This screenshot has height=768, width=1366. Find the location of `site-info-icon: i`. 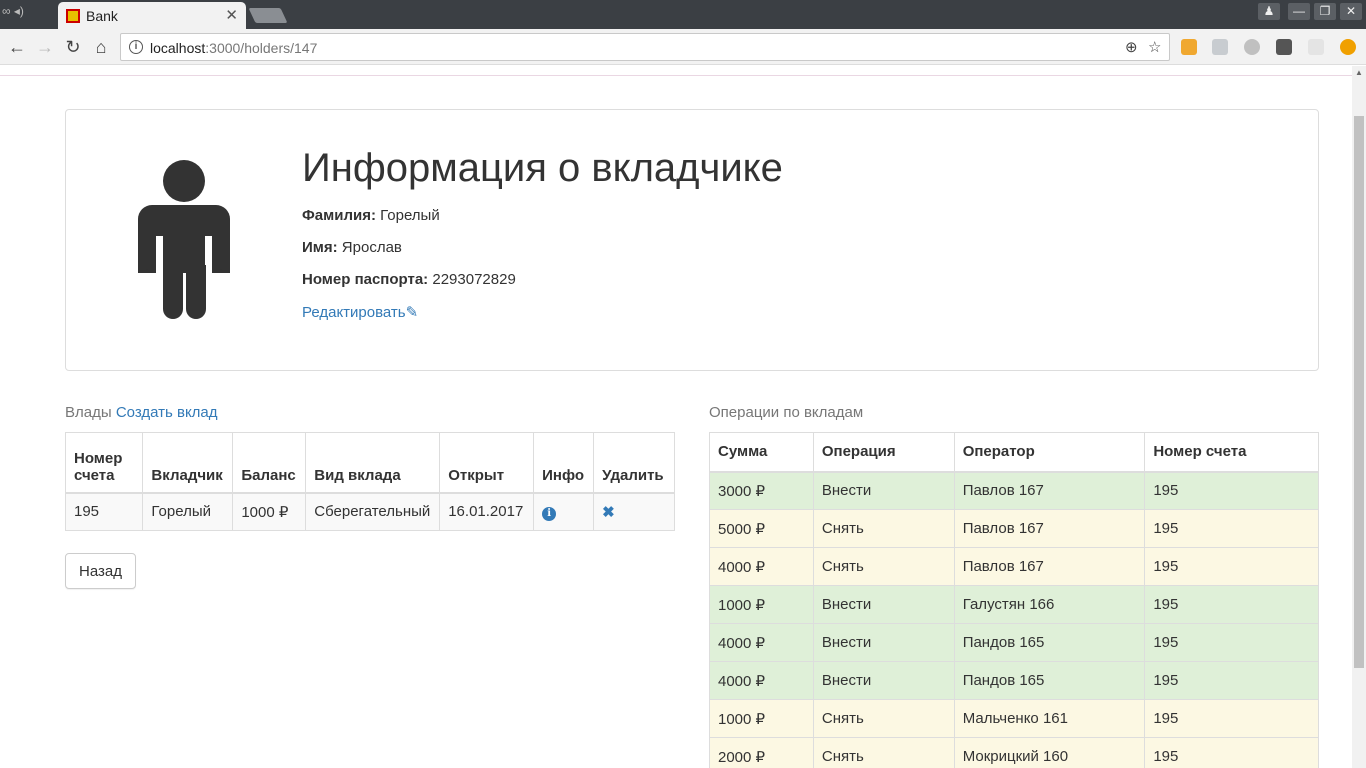

site-info-icon: i is located at coordinates (136, 47).